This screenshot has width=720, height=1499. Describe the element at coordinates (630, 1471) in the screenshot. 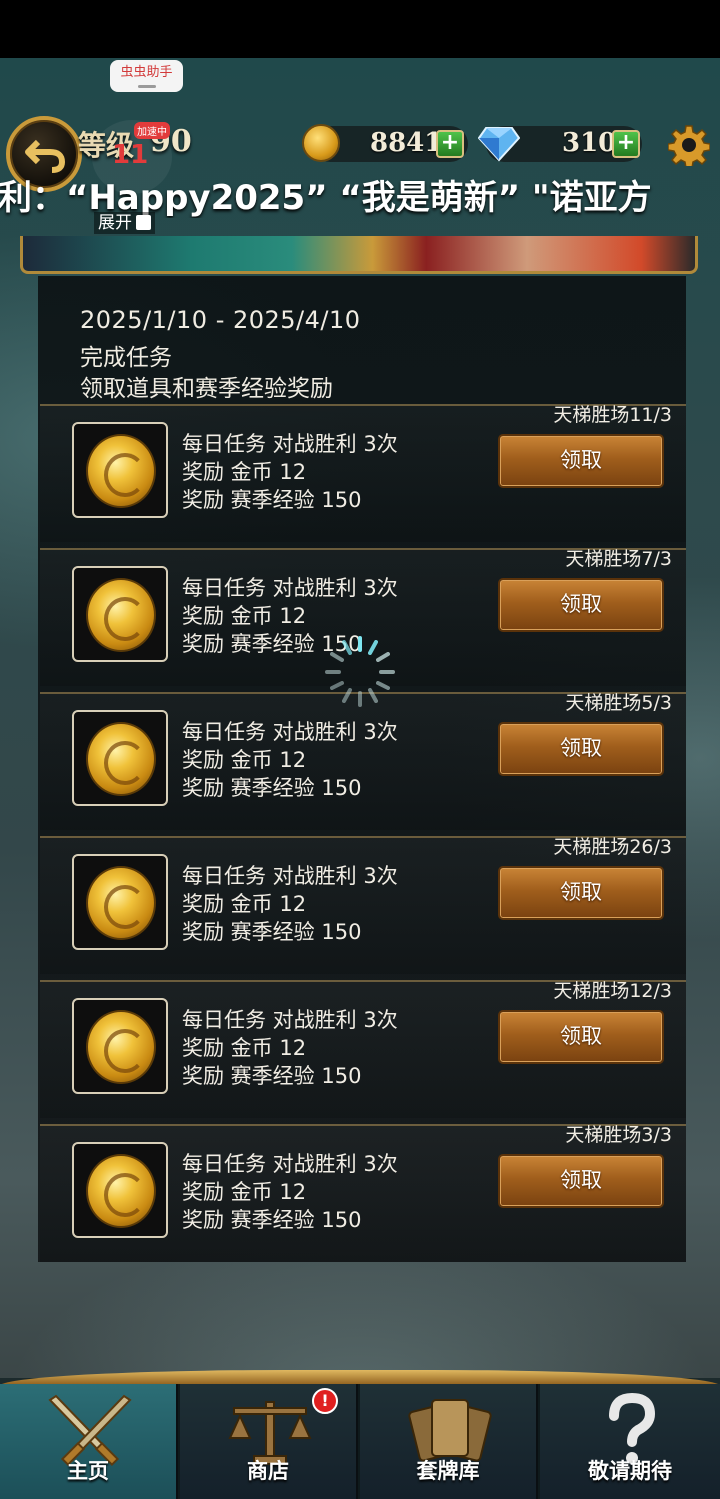

I see `nav-label-coming-soon: 敬请期待` at that location.